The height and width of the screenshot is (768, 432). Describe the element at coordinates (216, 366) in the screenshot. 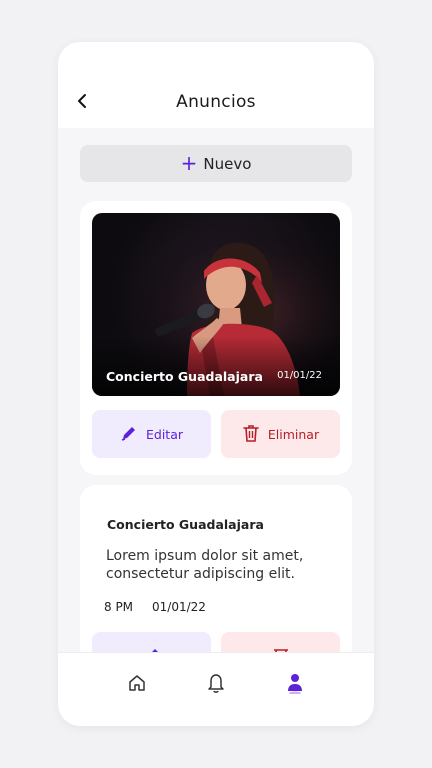

I see `image-overlay` at that location.